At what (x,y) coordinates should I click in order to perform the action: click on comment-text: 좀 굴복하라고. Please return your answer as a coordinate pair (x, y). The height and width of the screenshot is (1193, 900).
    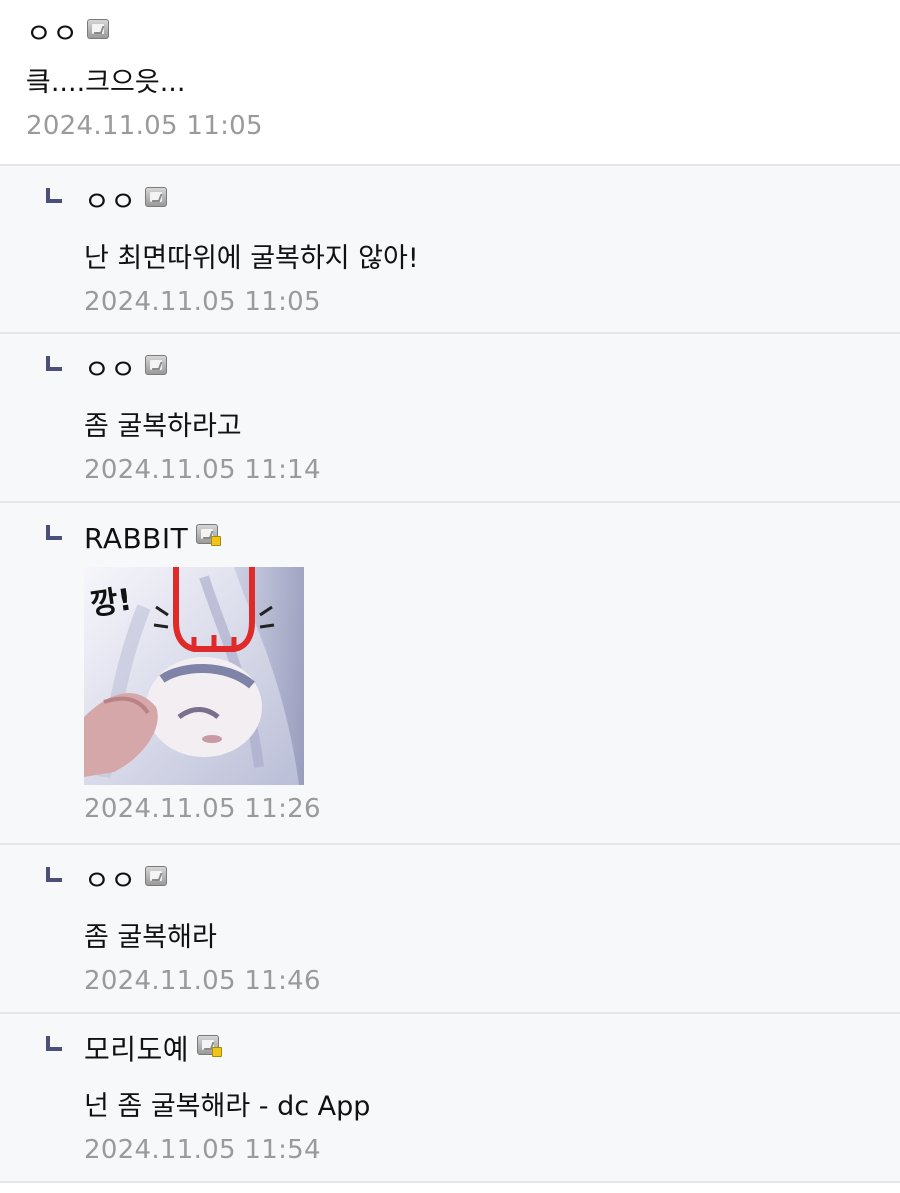
    Looking at the image, I should click on (163, 426).